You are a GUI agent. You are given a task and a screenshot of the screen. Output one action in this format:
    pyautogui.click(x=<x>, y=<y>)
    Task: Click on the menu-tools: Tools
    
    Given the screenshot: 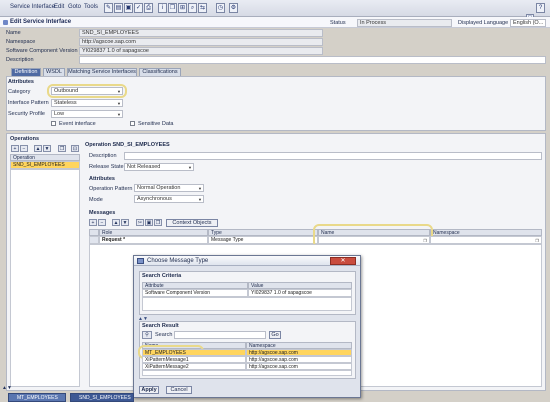 What is the action you would take?
    pyautogui.click(x=91, y=7)
    